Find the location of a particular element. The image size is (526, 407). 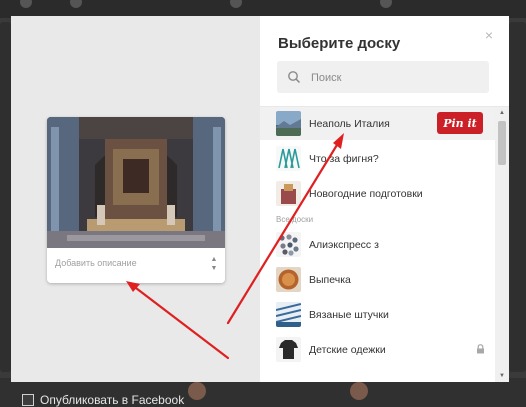

board-search is located at coordinates (383, 77).